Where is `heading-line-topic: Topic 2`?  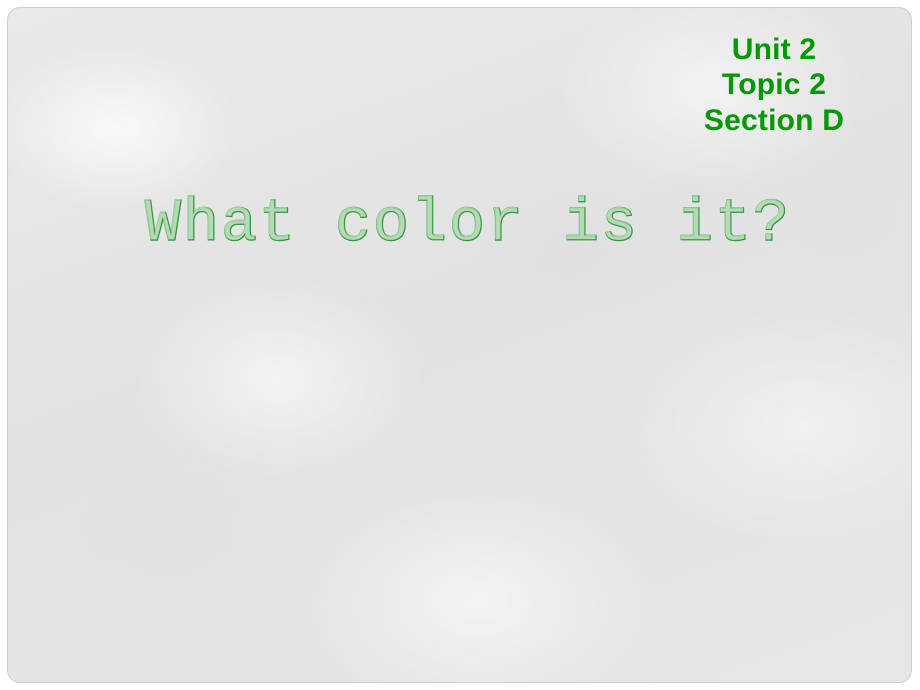
heading-line-topic: Topic 2 is located at coordinates (774, 85).